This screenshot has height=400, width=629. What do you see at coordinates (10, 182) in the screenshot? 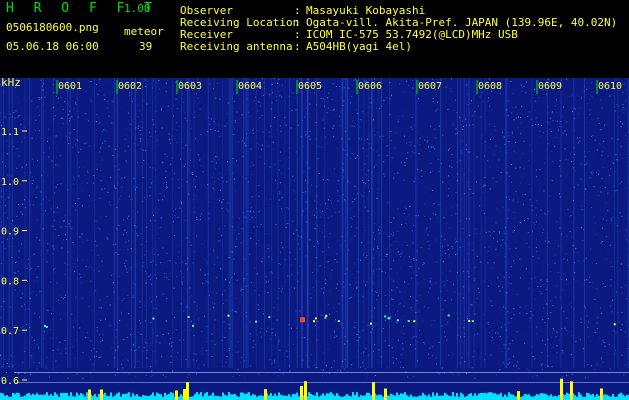
I see `y-tick-label: 1.0` at bounding box center [10, 182].